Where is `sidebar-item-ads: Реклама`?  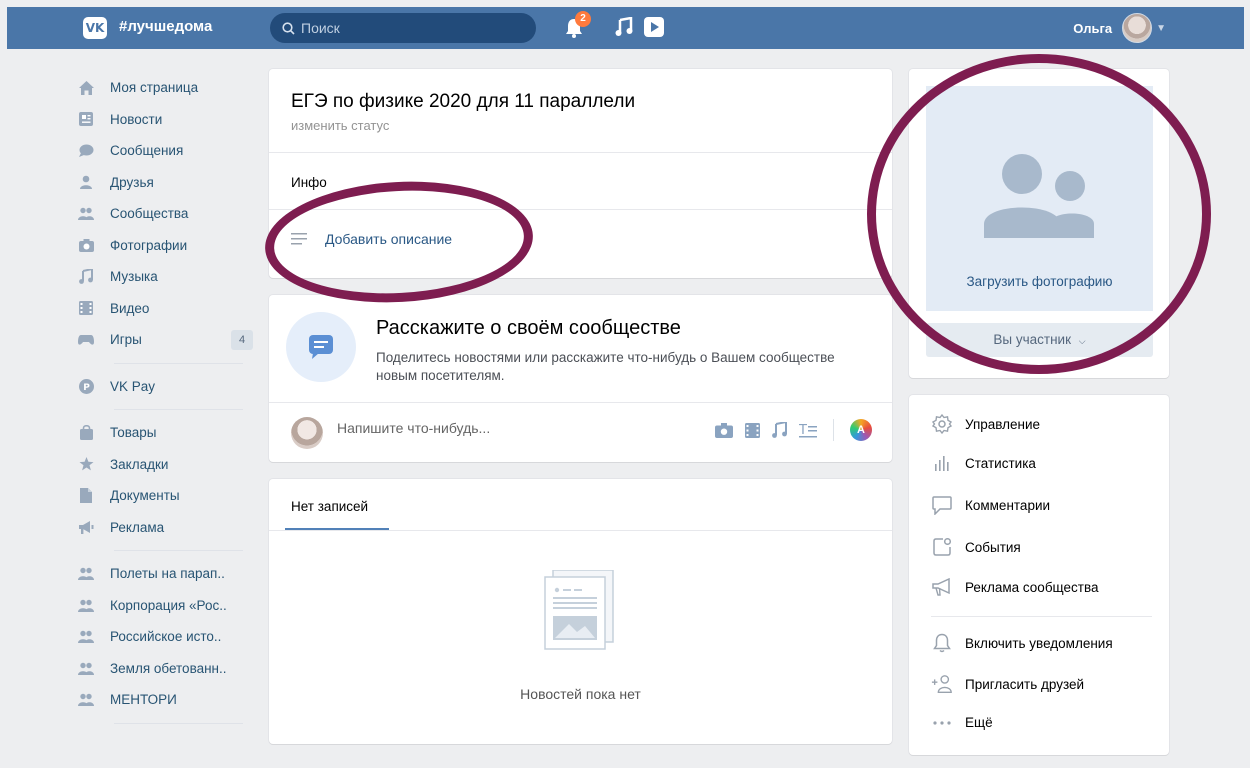 sidebar-item-ads: Реклама is located at coordinates (165, 528).